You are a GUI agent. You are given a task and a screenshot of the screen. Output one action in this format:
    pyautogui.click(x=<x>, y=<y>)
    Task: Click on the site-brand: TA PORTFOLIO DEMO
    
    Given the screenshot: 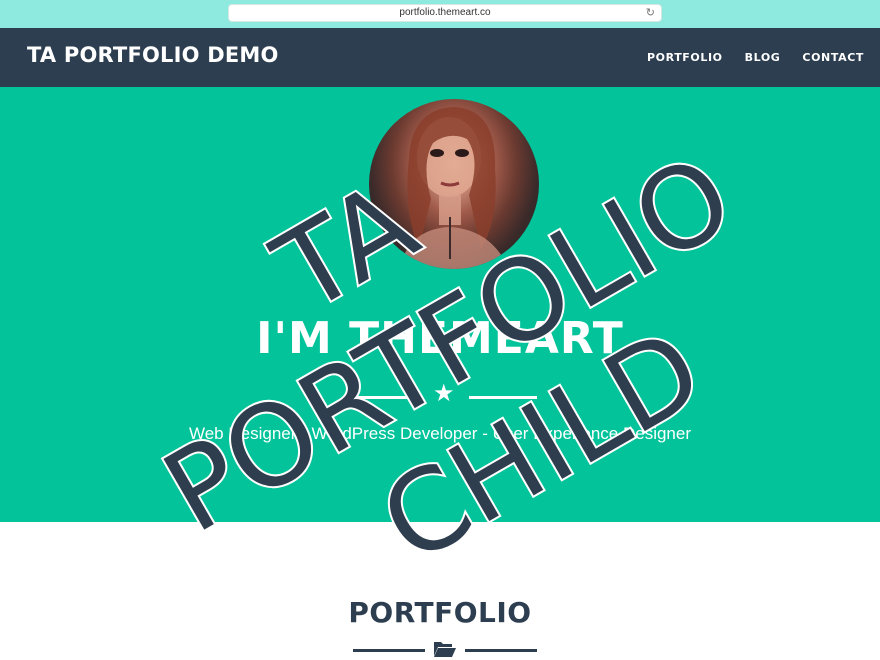 What is the action you would take?
    pyautogui.click(x=153, y=55)
    